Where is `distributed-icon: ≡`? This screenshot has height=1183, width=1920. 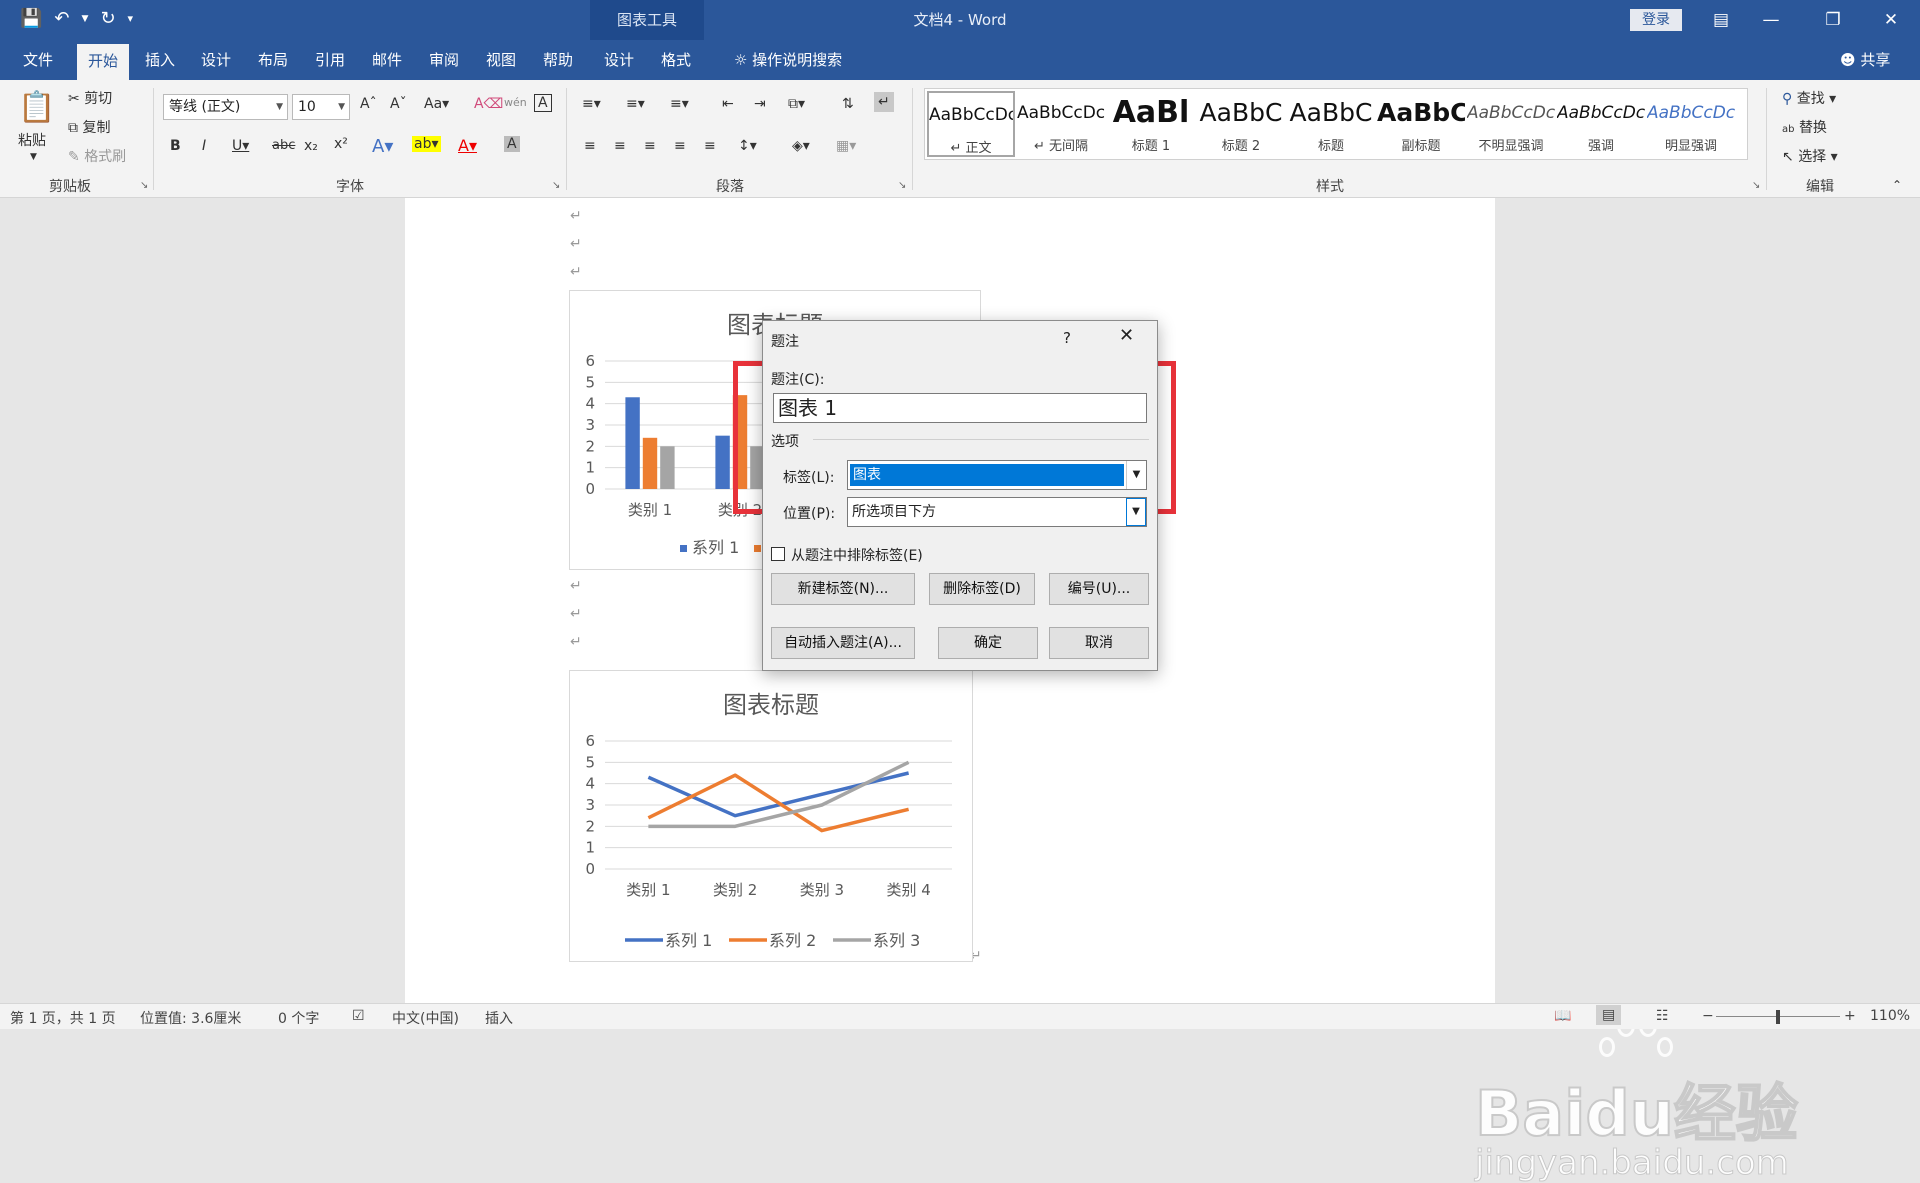 distributed-icon: ≡ is located at coordinates (710, 146).